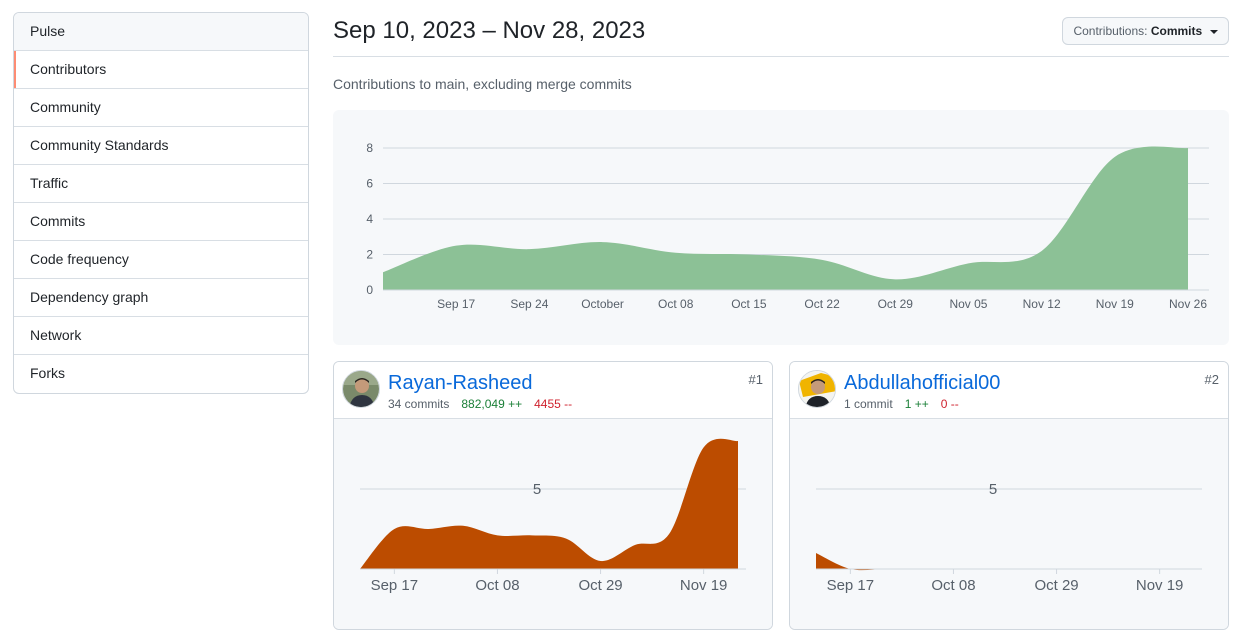  What do you see at coordinates (161, 70) in the screenshot?
I see `sidebar-item-contributors: Contributors` at bounding box center [161, 70].